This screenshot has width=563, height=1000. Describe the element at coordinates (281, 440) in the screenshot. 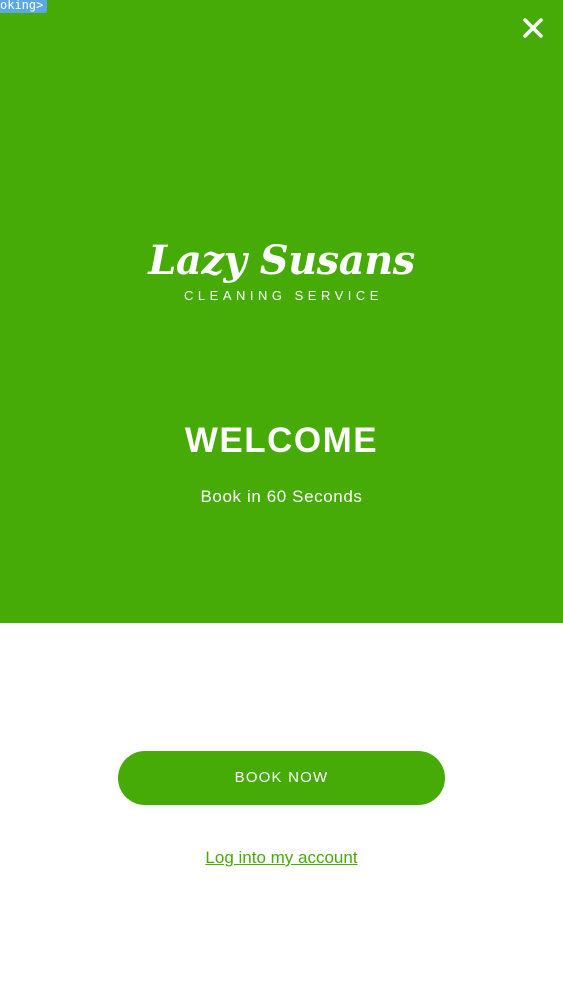

I see `welcome-heading: WELCOME` at that location.